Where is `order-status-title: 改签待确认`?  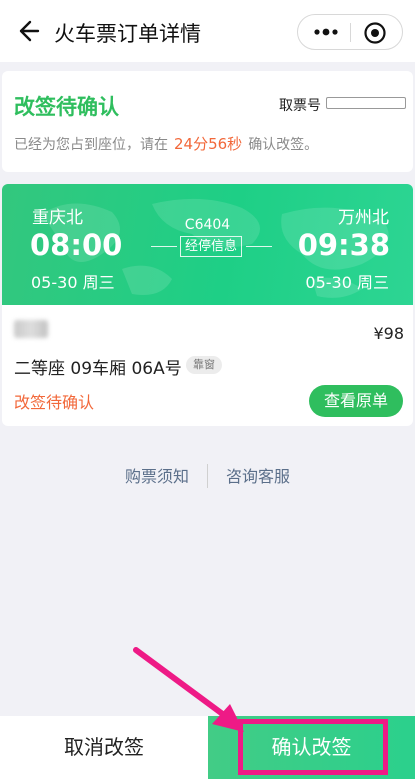
order-status-title: 改签待确认 is located at coordinates (66, 107).